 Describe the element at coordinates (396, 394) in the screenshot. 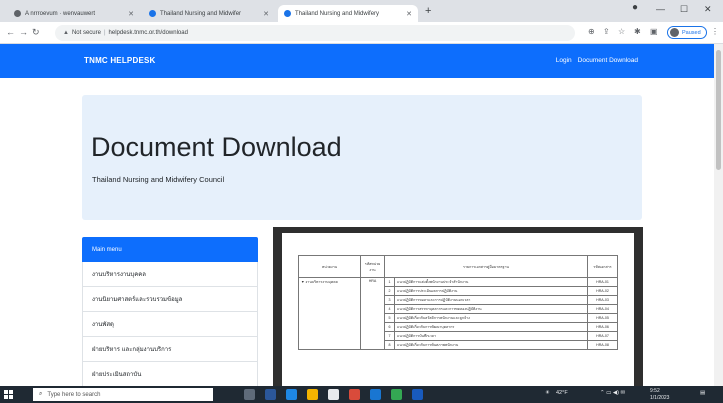

I see `line-icon` at that location.